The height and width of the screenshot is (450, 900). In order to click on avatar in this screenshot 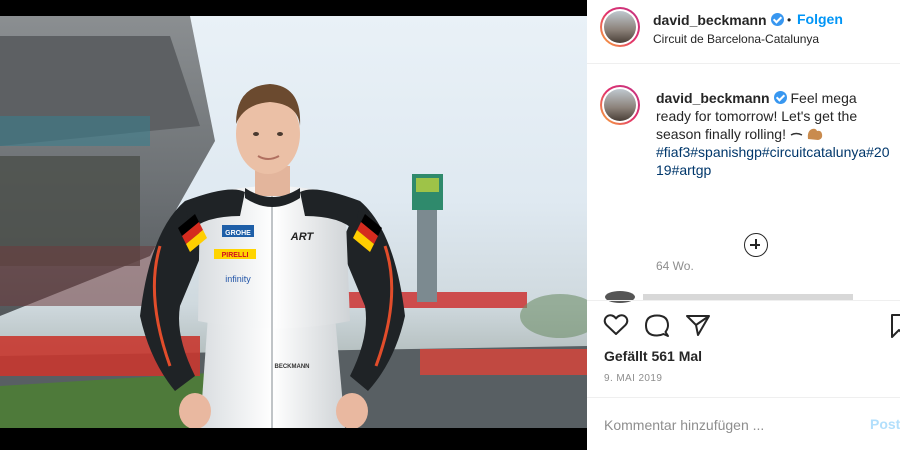, I will do `click(620, 27)`.